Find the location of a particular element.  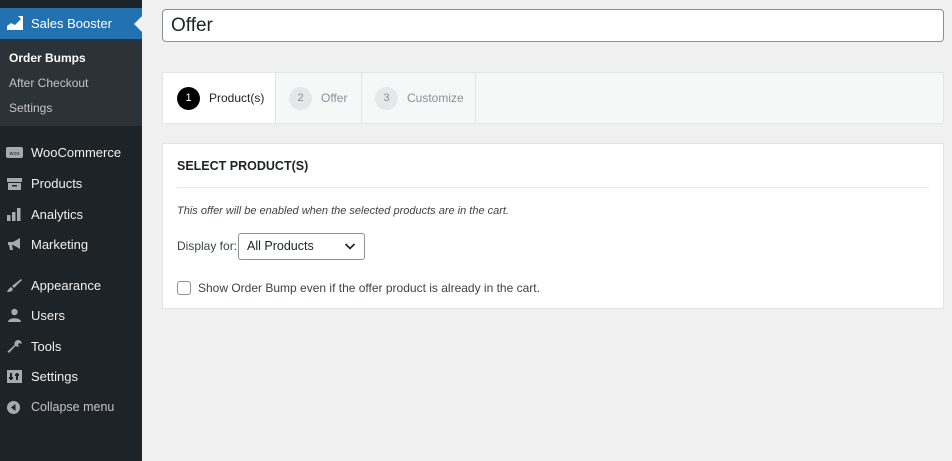

brush-icon is located at coordinates (14, 285).